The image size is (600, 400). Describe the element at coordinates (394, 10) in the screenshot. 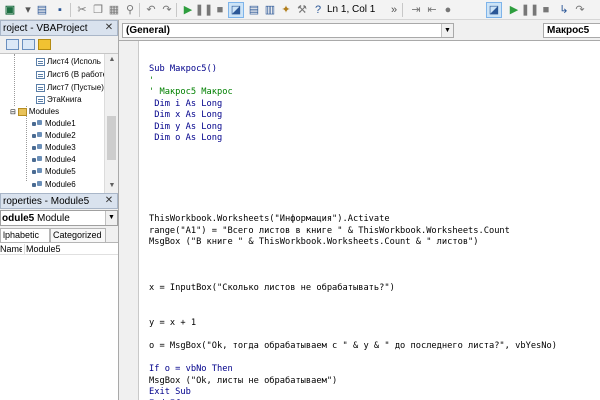

I see `toolbar-overflow-icon: »` at that location.